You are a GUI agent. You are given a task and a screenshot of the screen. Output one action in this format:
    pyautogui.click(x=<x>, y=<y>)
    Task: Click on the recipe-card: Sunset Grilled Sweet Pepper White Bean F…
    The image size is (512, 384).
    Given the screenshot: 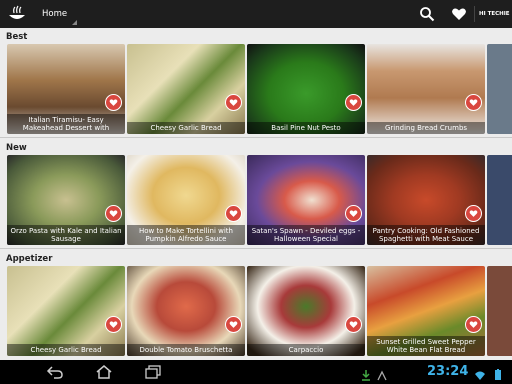 What is the action you would take?
    pyautogui.click(x=426, y=311)
    